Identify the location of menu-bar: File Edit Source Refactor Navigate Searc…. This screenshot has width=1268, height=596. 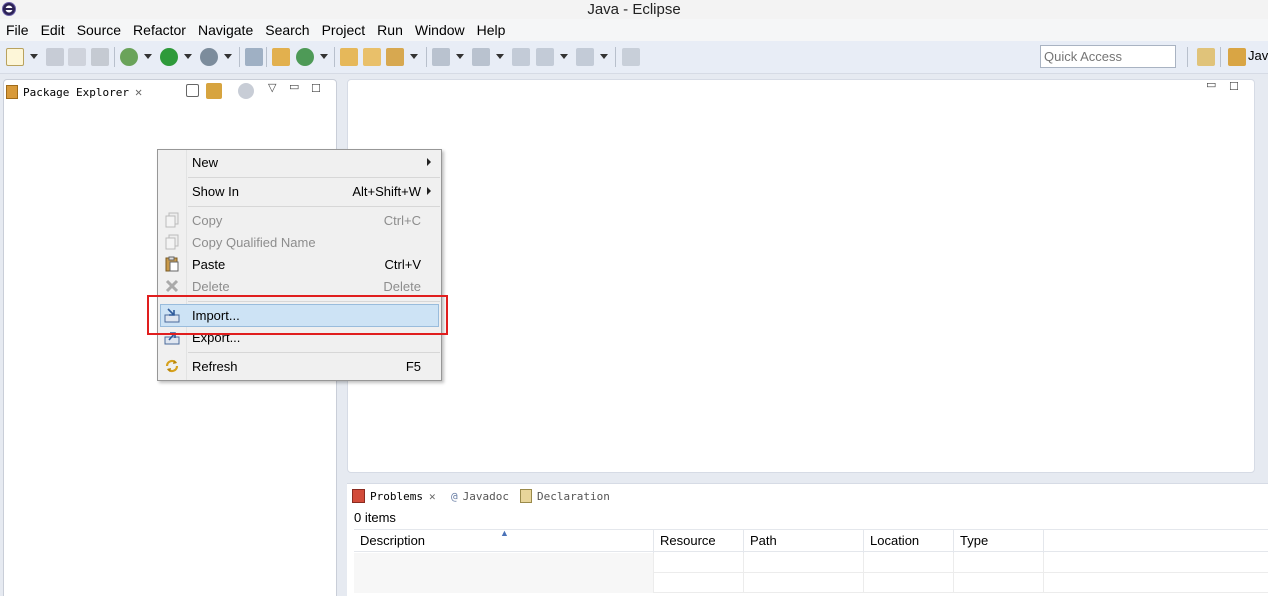
(634, 30).